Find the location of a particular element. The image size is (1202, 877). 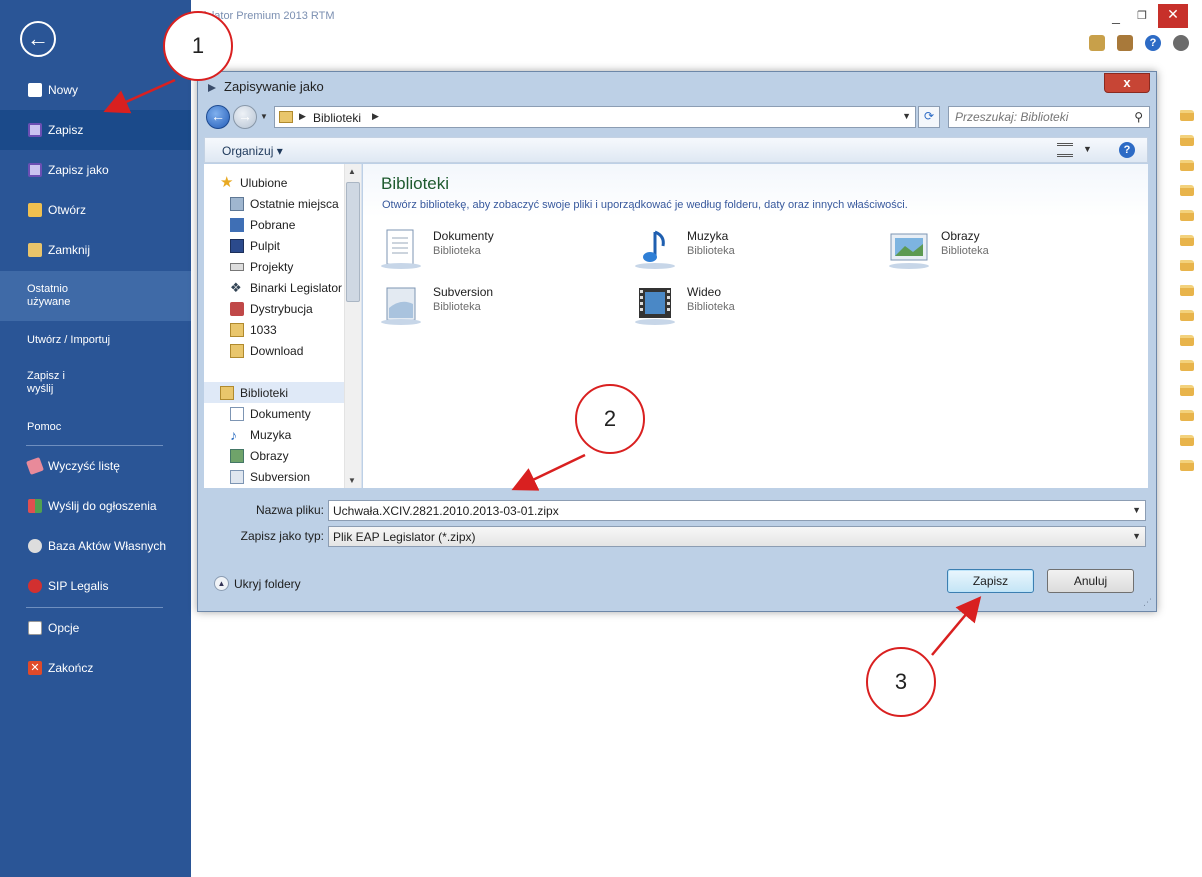

hide-folders-toggle: ▲ Ukryj foldery is located at coordinates (257, 583).